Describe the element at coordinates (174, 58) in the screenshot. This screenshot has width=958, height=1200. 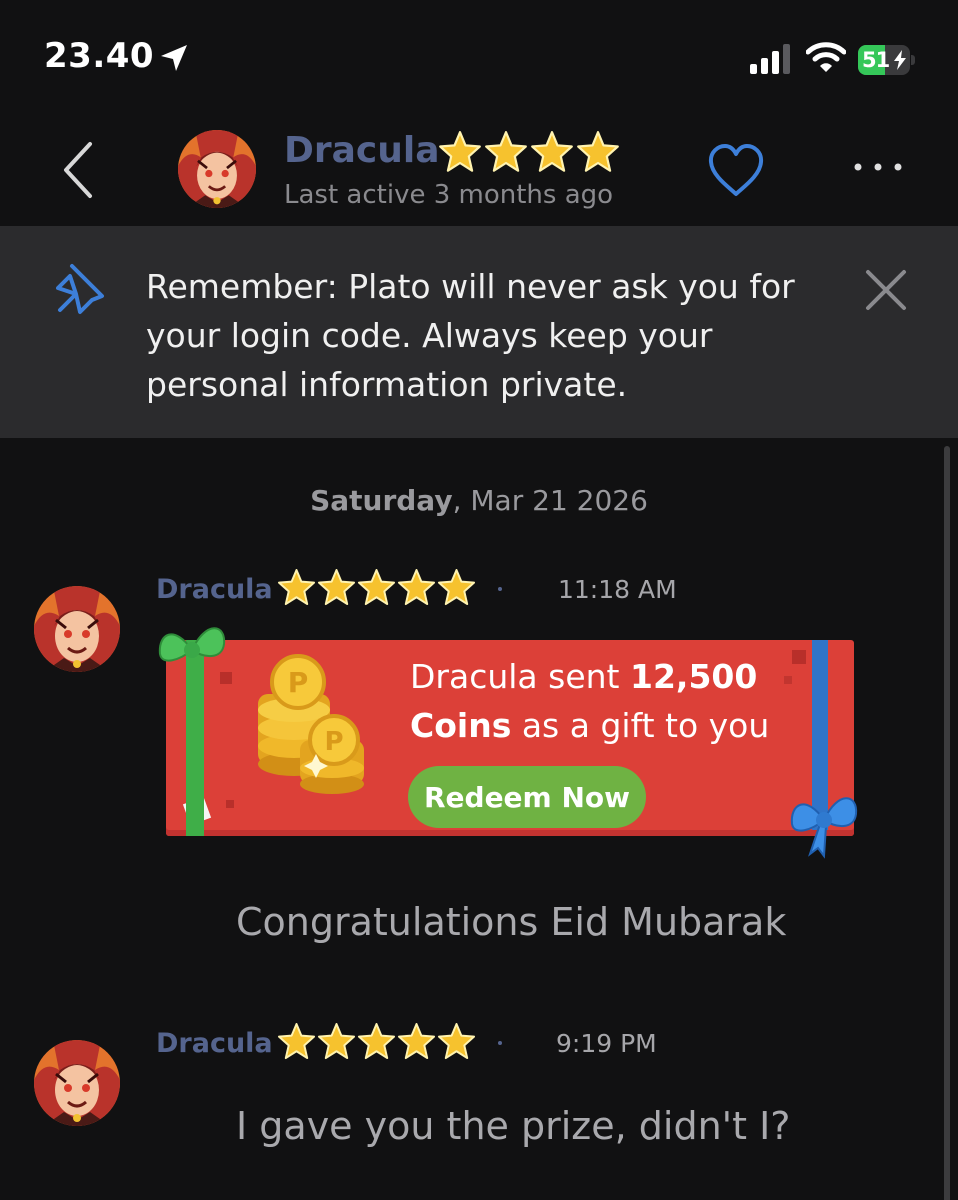
I see `location-arrow-icon` at that location.